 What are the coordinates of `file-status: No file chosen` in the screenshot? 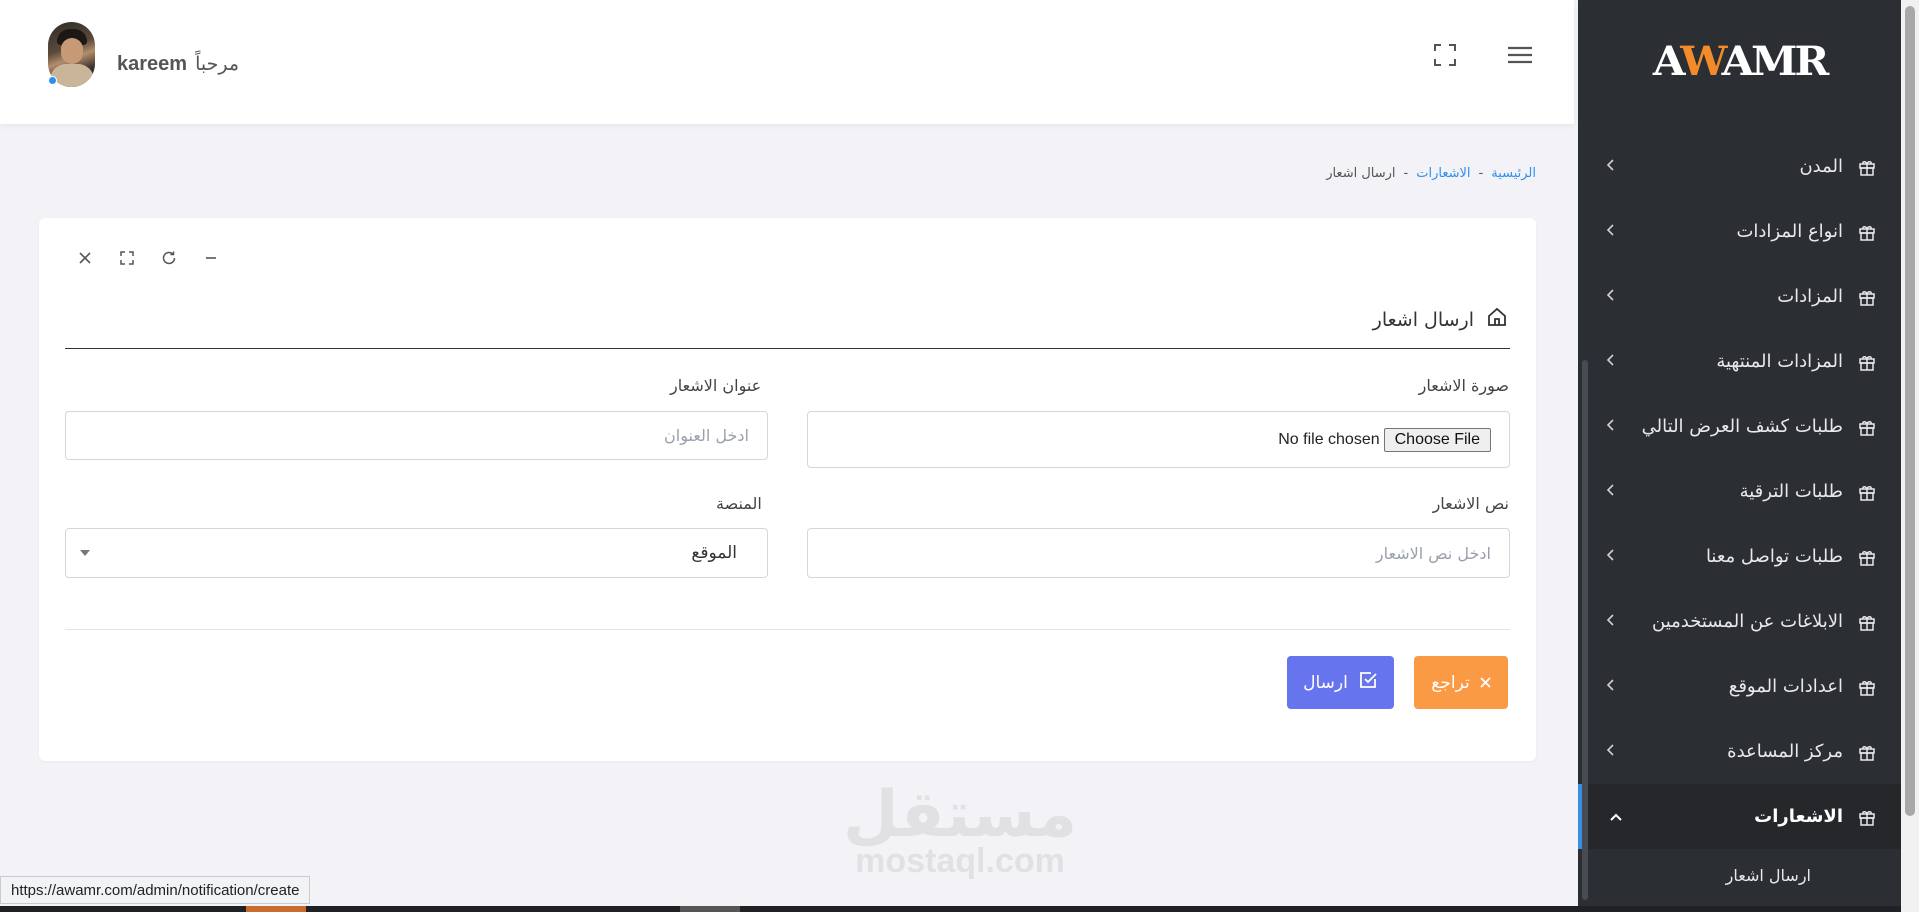 It's located at (1329, 439).